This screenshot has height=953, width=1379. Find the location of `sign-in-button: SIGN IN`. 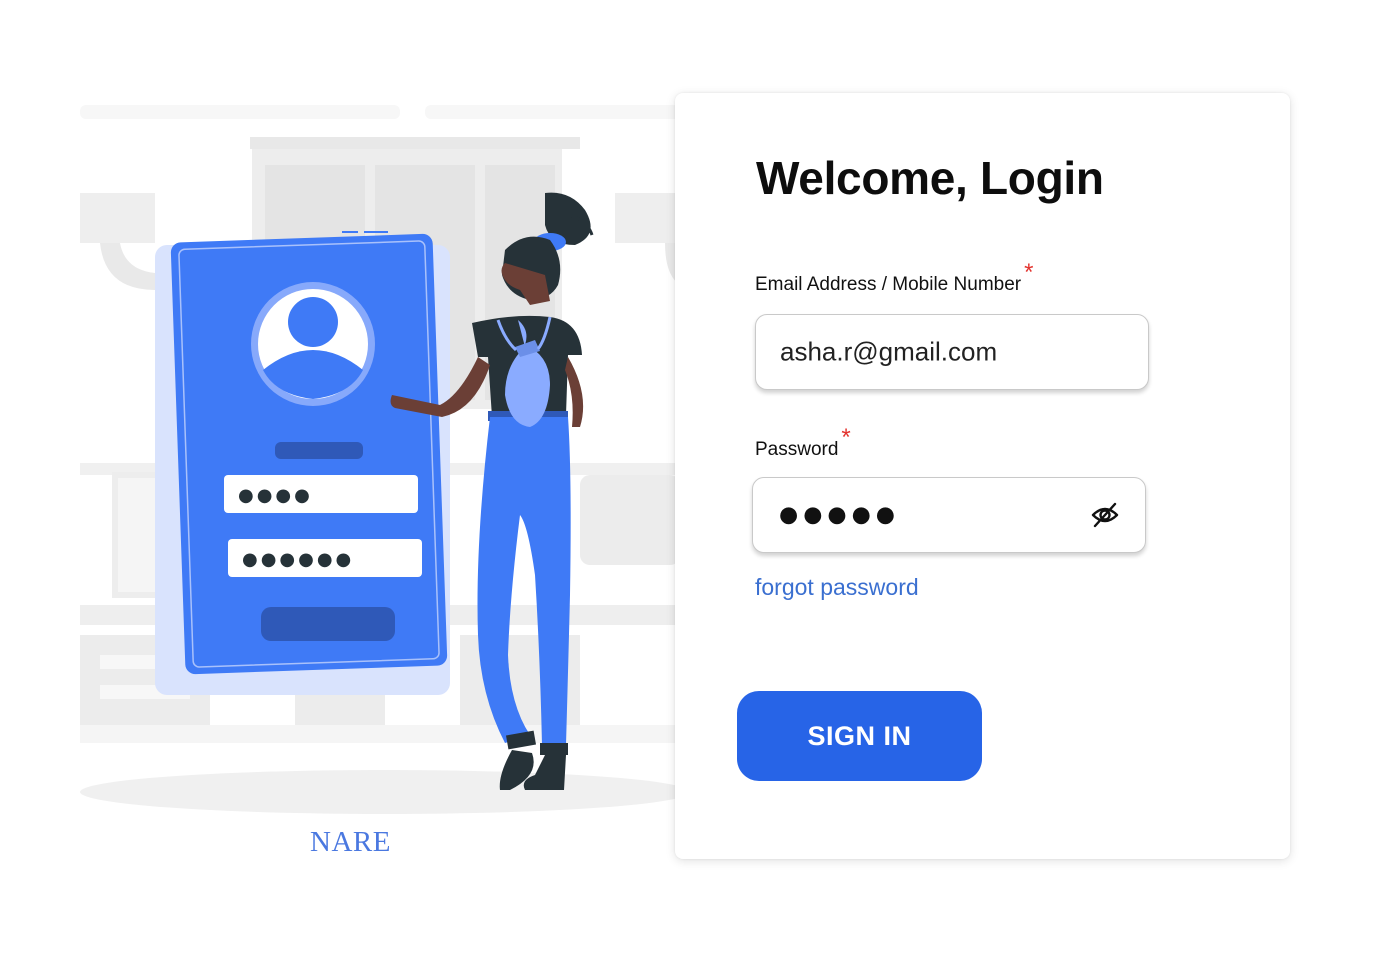

sign-in-button: SIGN IN is located at coordinates (859, 736).